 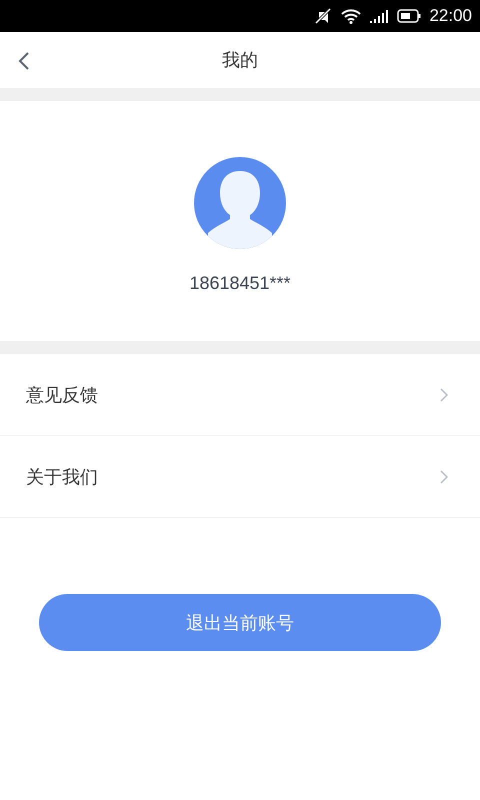 What do you see at coordinates (409, 16) in the screenshot?
I see `battery-icon` at bounding box center [409, 16].